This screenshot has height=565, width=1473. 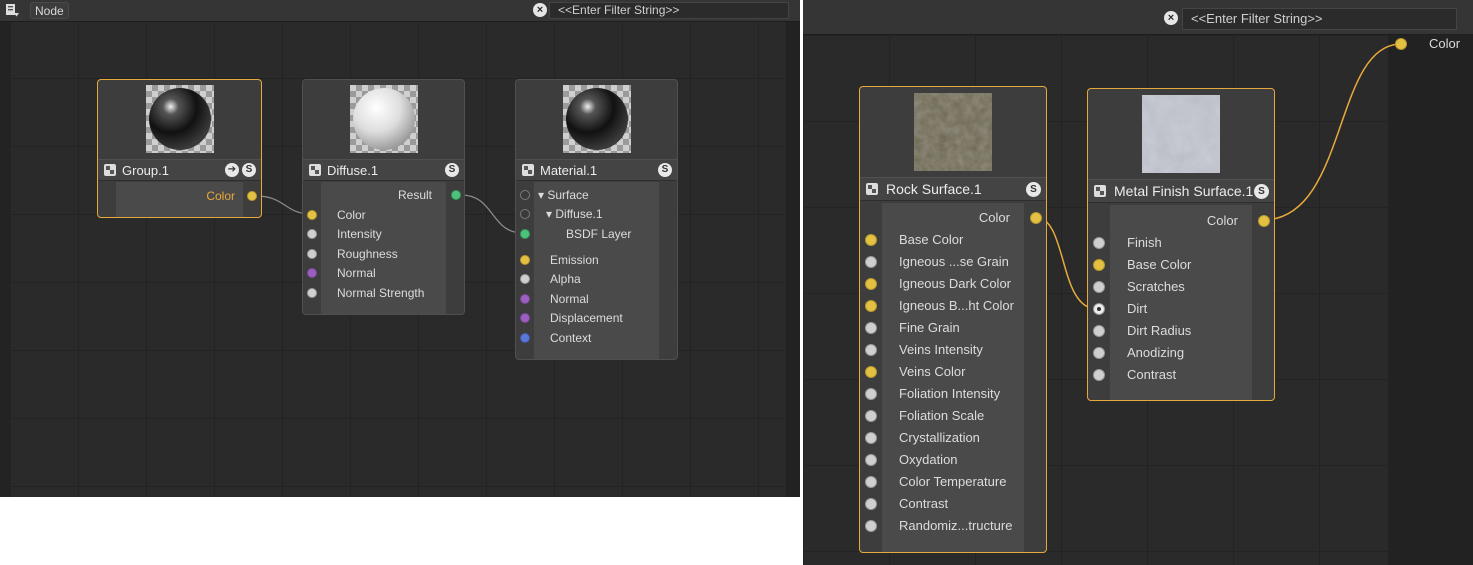 I want to click on port-label: Normal Strength, so click(x=381, y=293).